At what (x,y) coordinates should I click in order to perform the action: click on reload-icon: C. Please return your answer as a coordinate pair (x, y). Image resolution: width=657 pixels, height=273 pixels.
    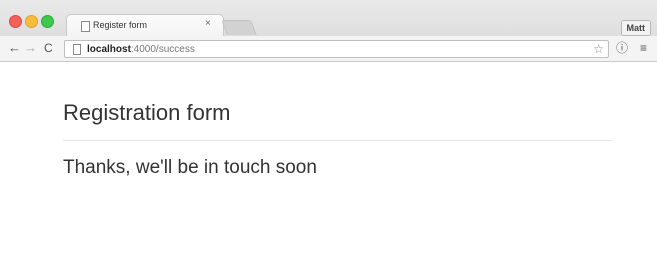
    Looking at the image, I should click on (48, 48).